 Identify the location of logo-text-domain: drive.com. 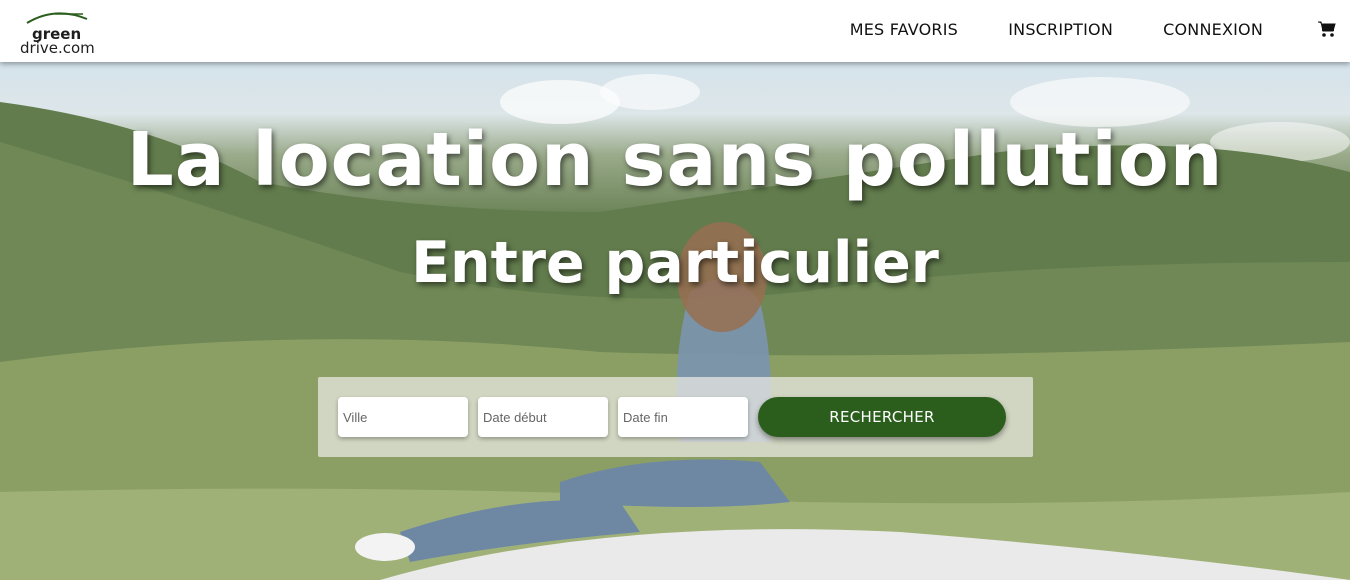
(57, 48).